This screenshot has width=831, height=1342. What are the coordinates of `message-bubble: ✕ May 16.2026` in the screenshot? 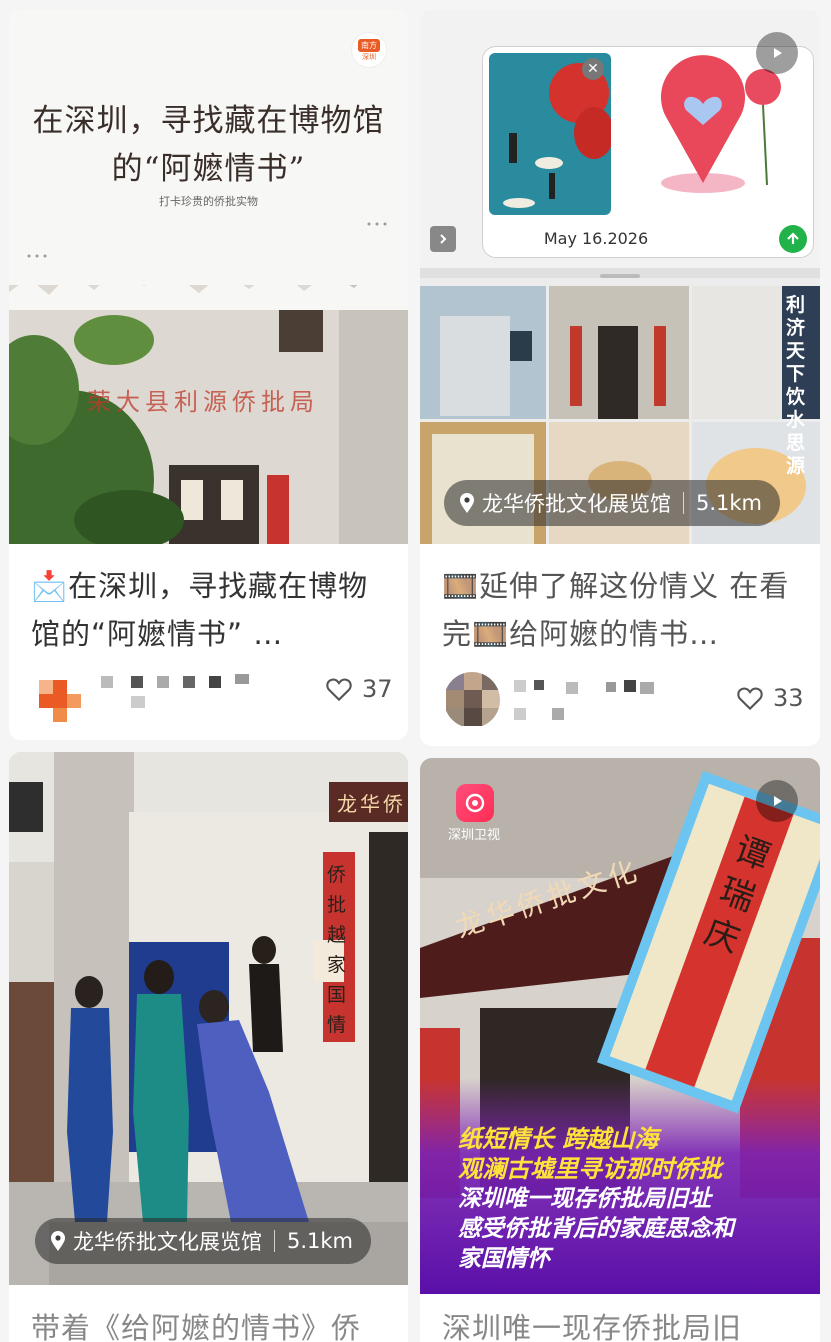 It's located at (648, 152).